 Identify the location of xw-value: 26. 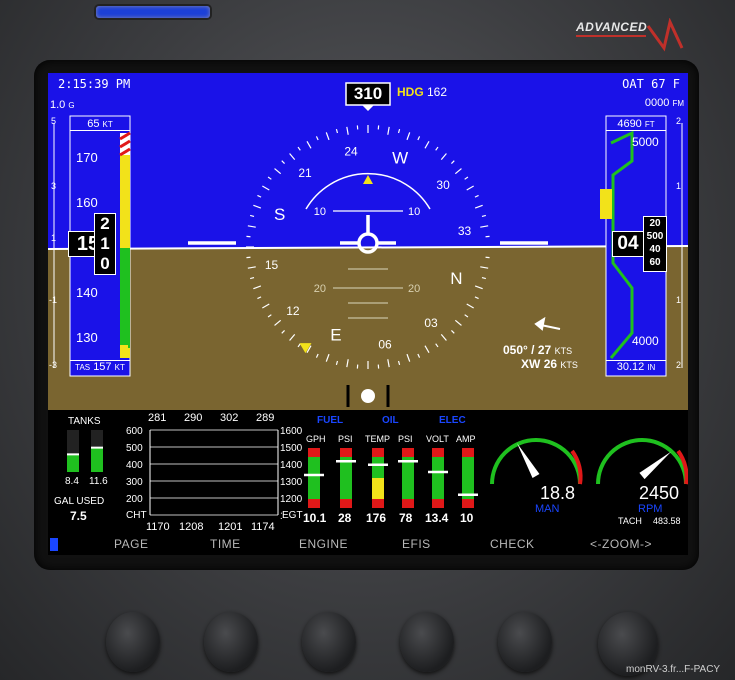
(550, 364).